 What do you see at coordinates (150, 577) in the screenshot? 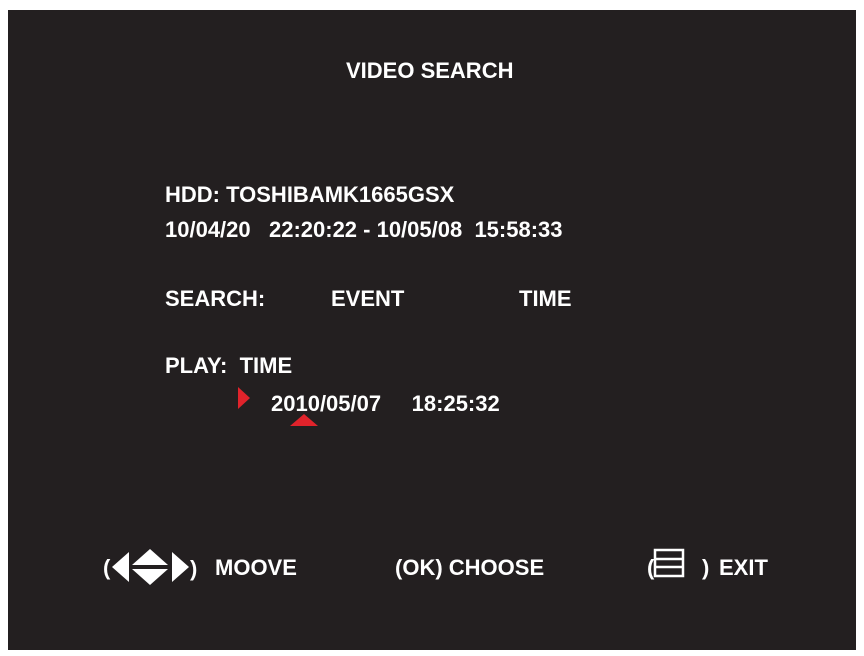
I see `arrow-down-icon` at bounding box center [150, 577].